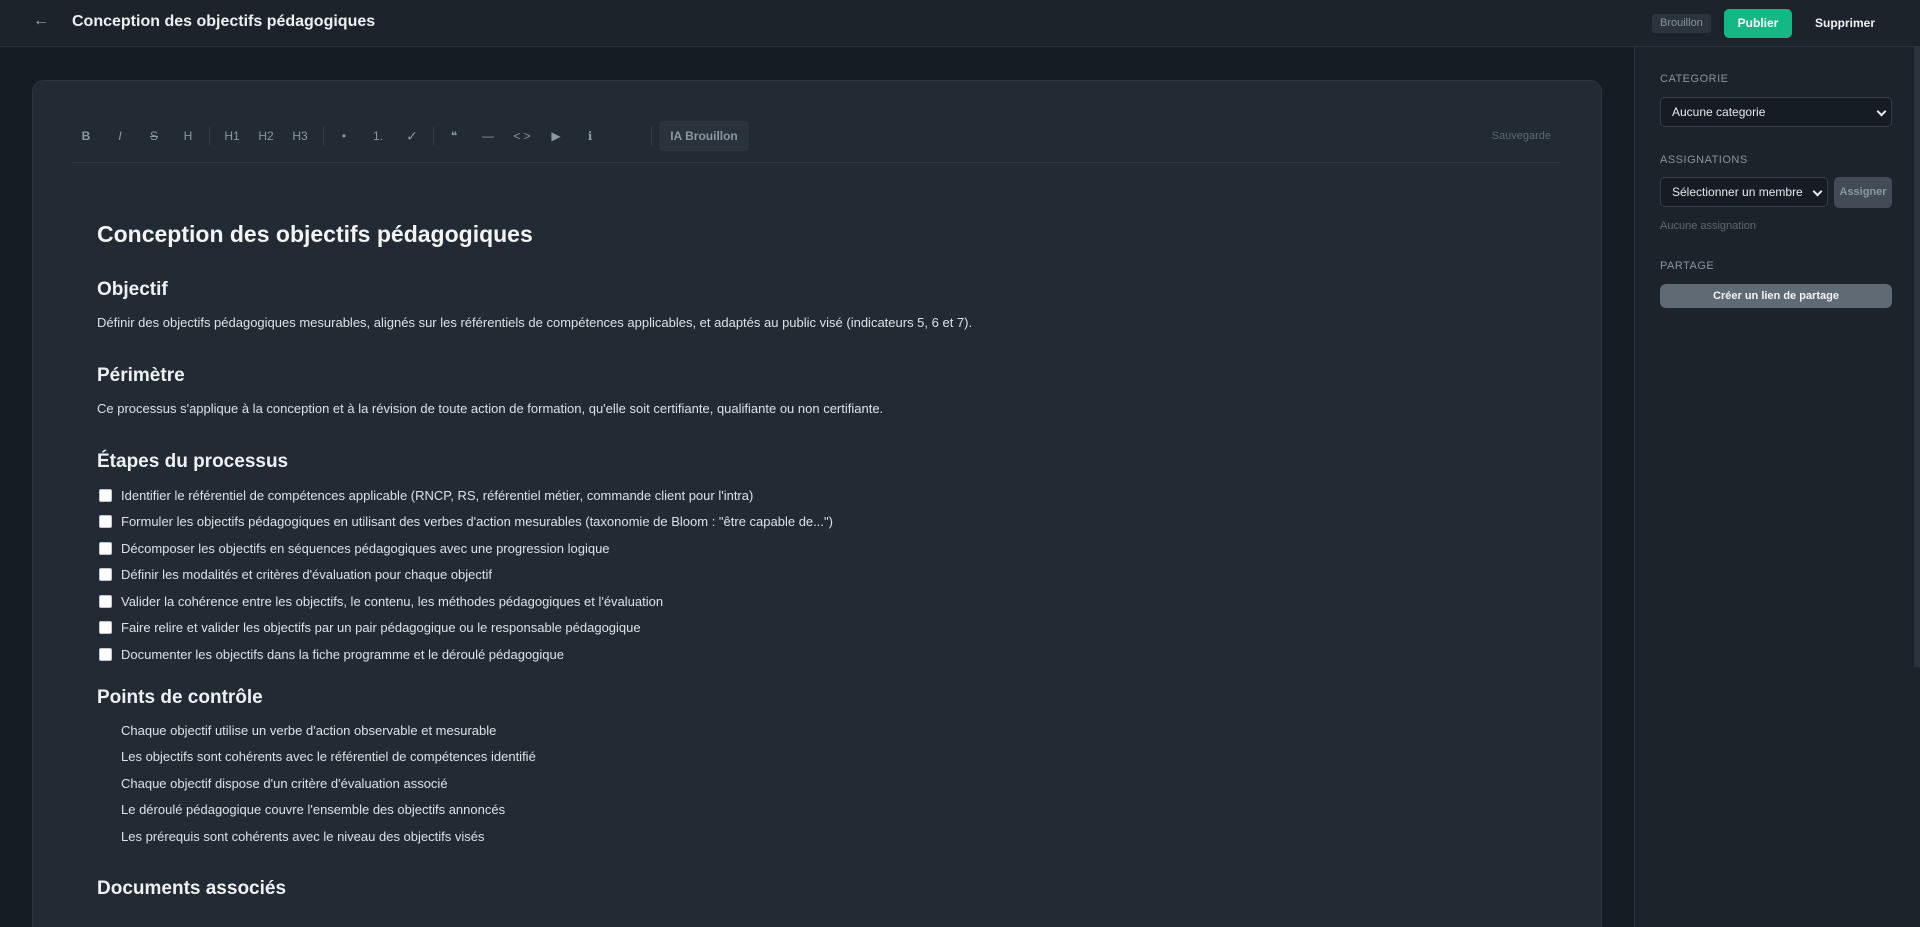  What do you see at coordinates (232, 136) in the screenshot?
I see `heading1-button: H1` at bounding box center [232, 136].